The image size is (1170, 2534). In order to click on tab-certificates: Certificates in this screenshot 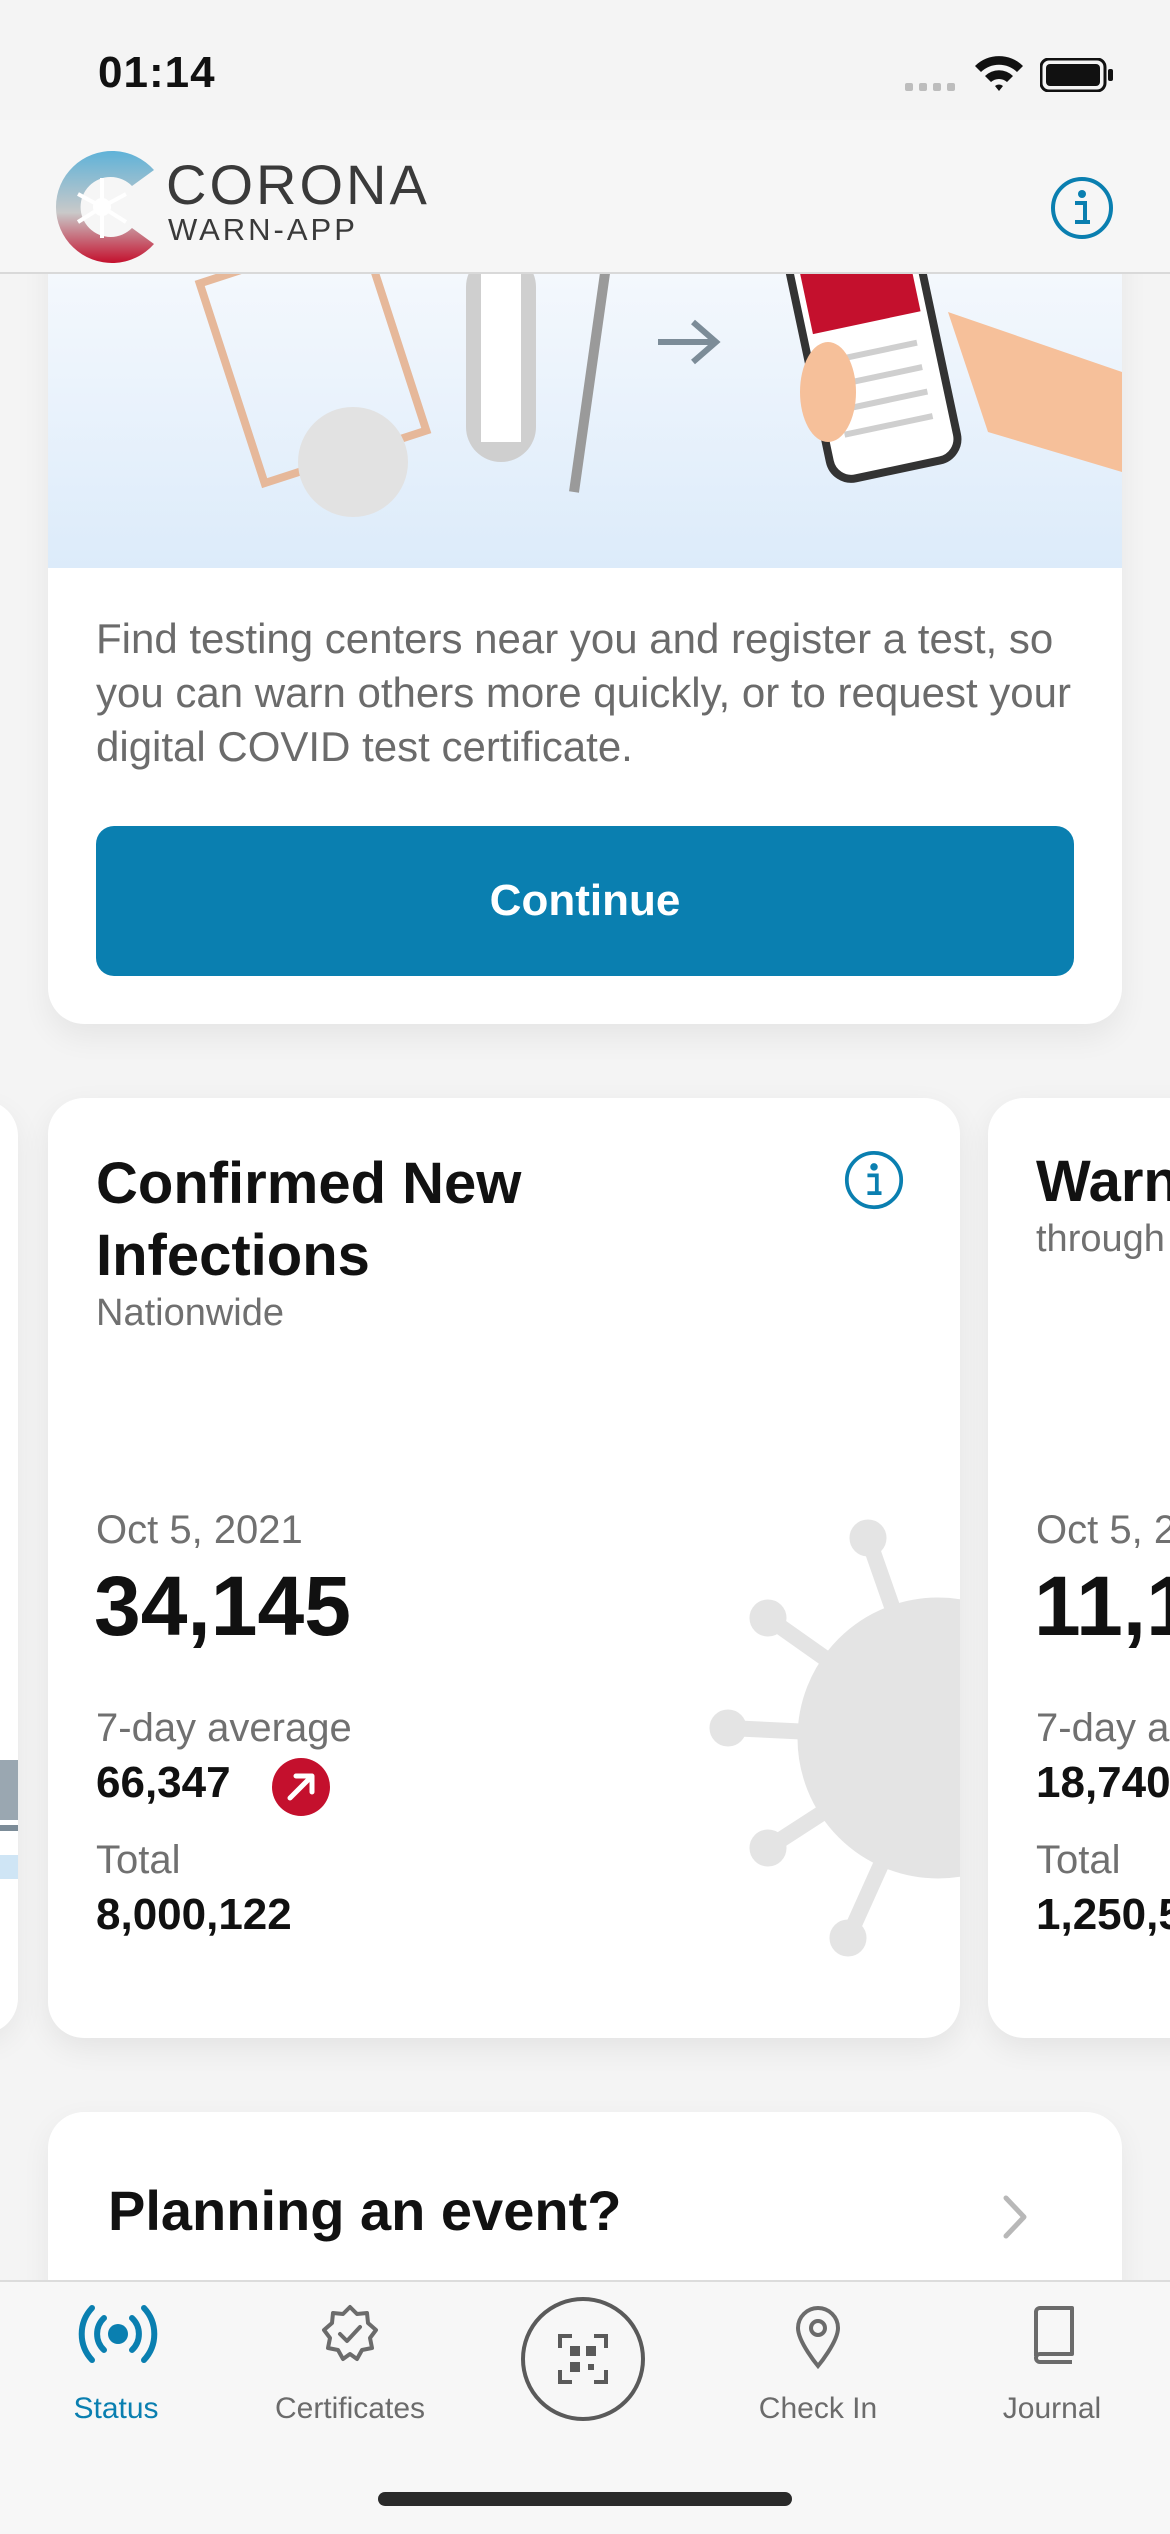, I will do `click(350, 2362)`.